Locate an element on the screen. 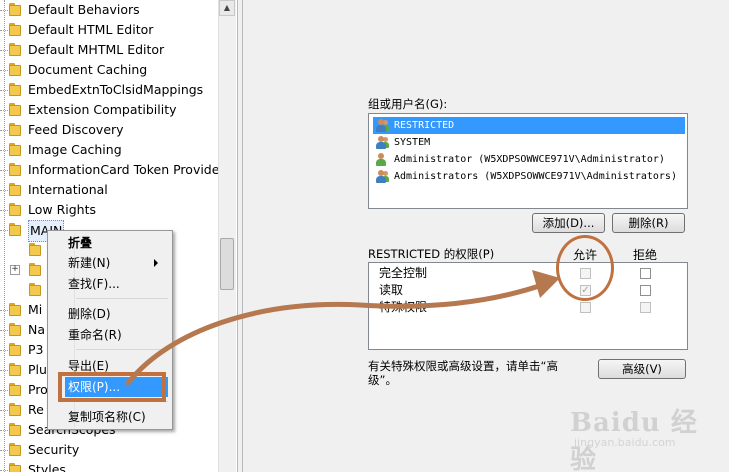 The width and height of the screenshot is (729, 476). tree-item-label: Re is located at coordinates (36, 409).